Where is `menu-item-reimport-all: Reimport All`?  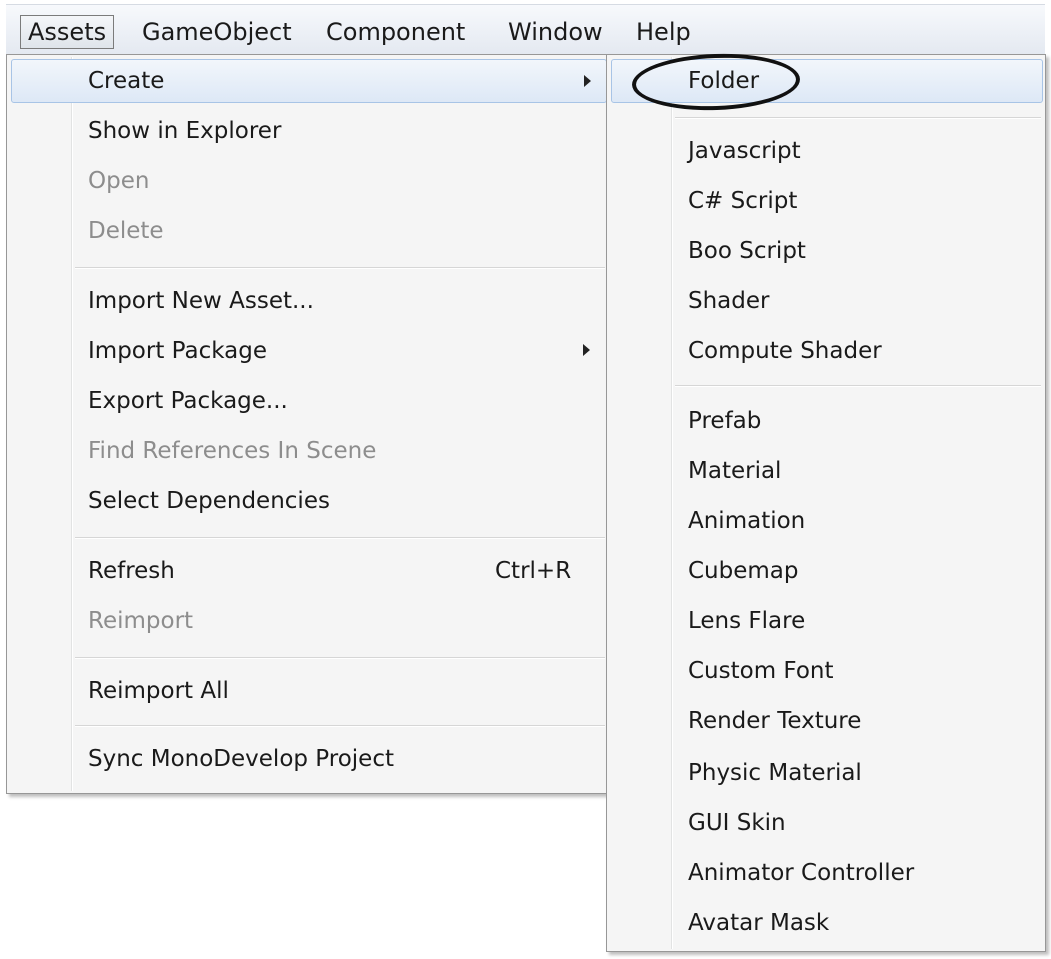 menu-item-reimport-all: Reimport All is located at coordinates (309, 691).